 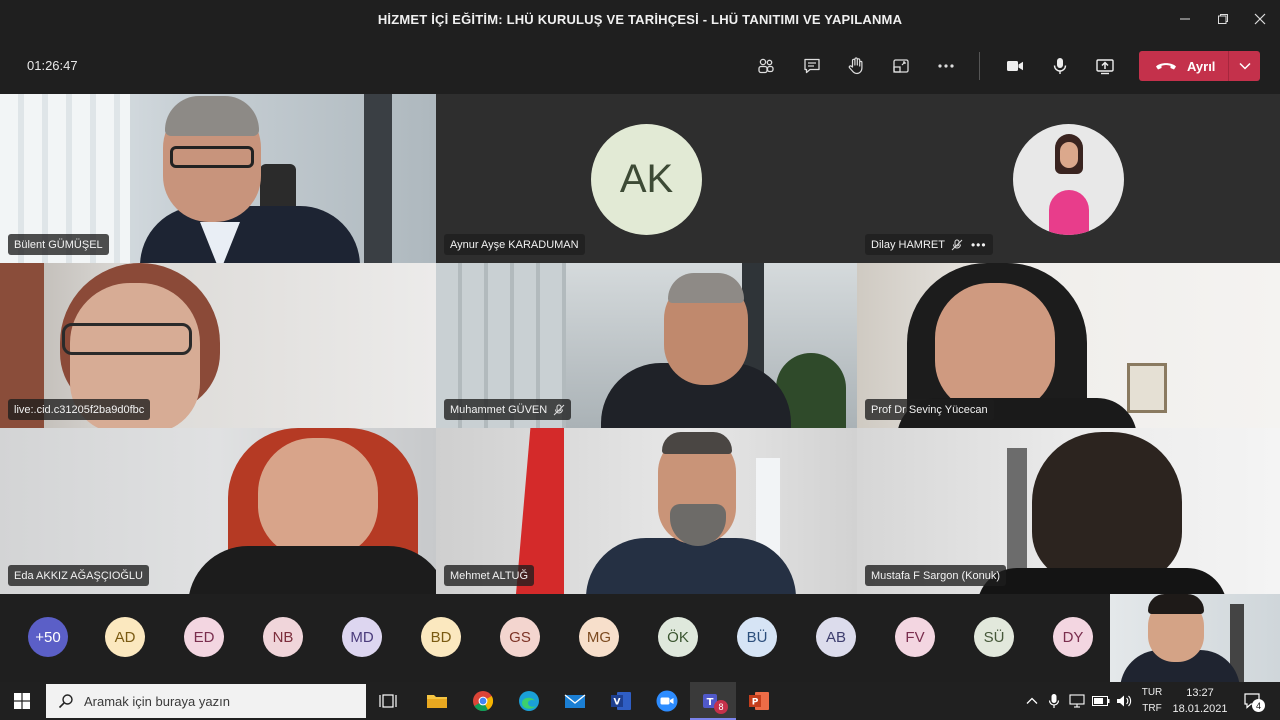 What do you see at coordinates (646, 345) in the screenshot?
I see `video-tile-muhammet: Muhammet GÜVEN` at bounding box center [646, 345].